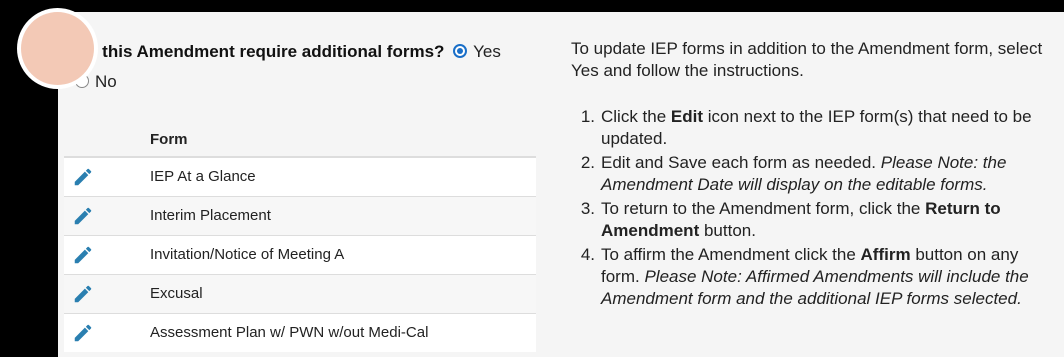  I want to click on step-bold: Edit, so click(687, 116).